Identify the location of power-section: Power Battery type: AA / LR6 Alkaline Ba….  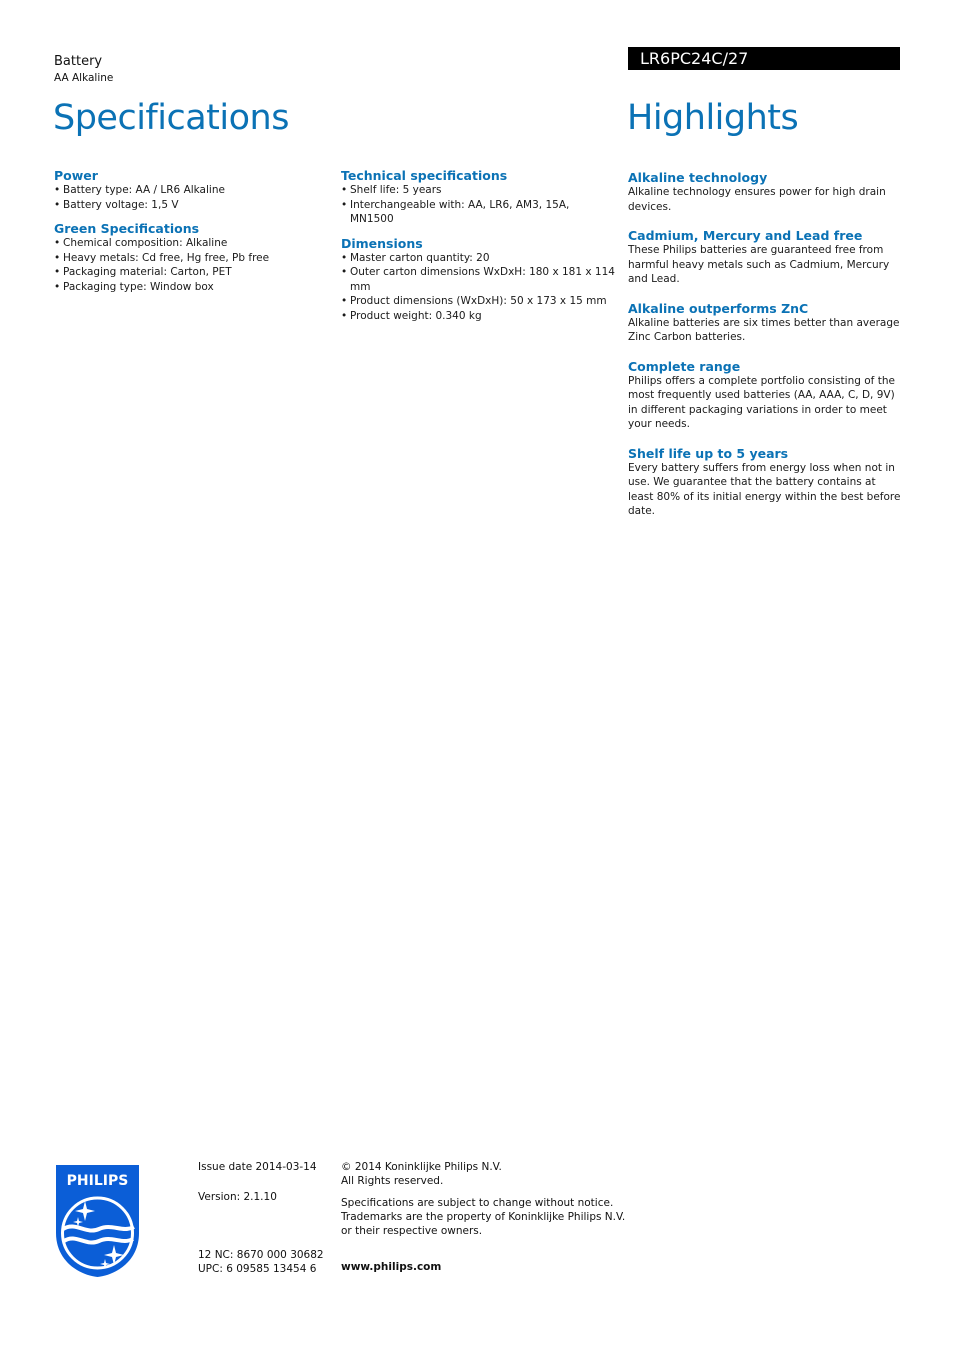
(189, 190).